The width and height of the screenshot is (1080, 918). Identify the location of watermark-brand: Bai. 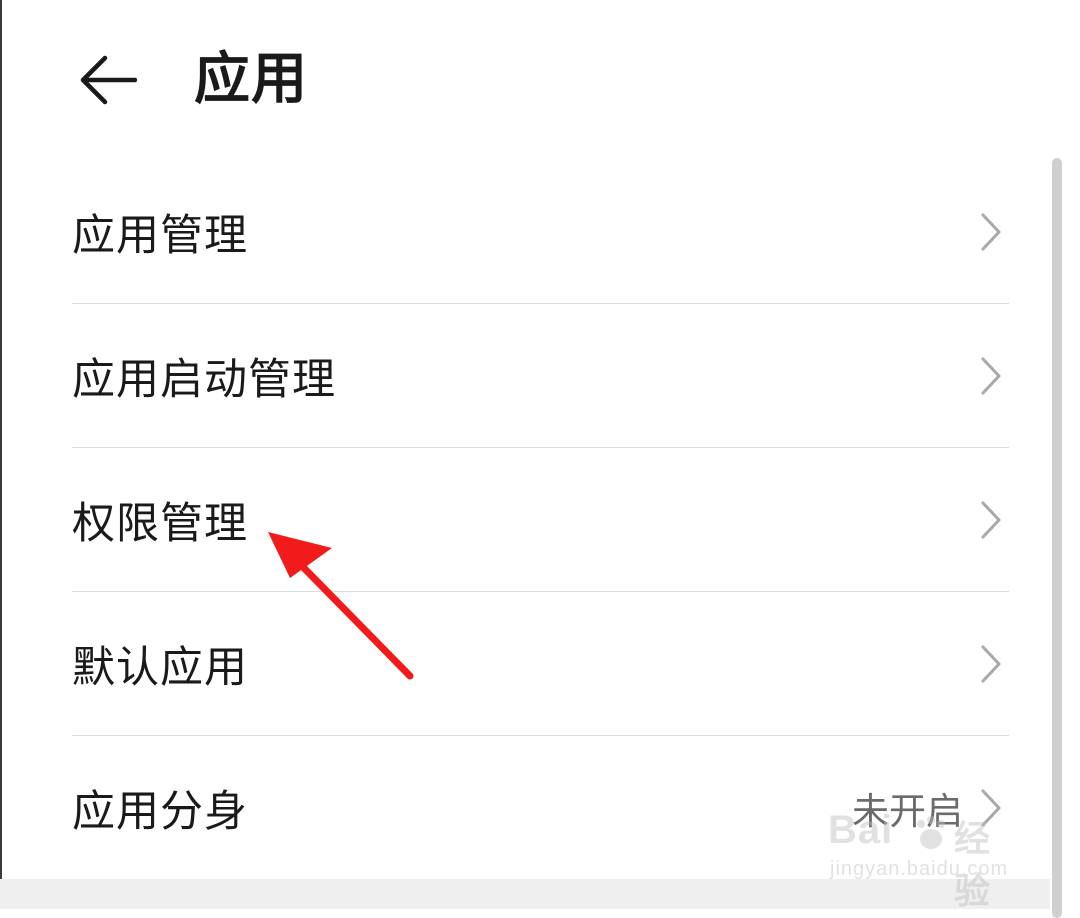
(861, 830).